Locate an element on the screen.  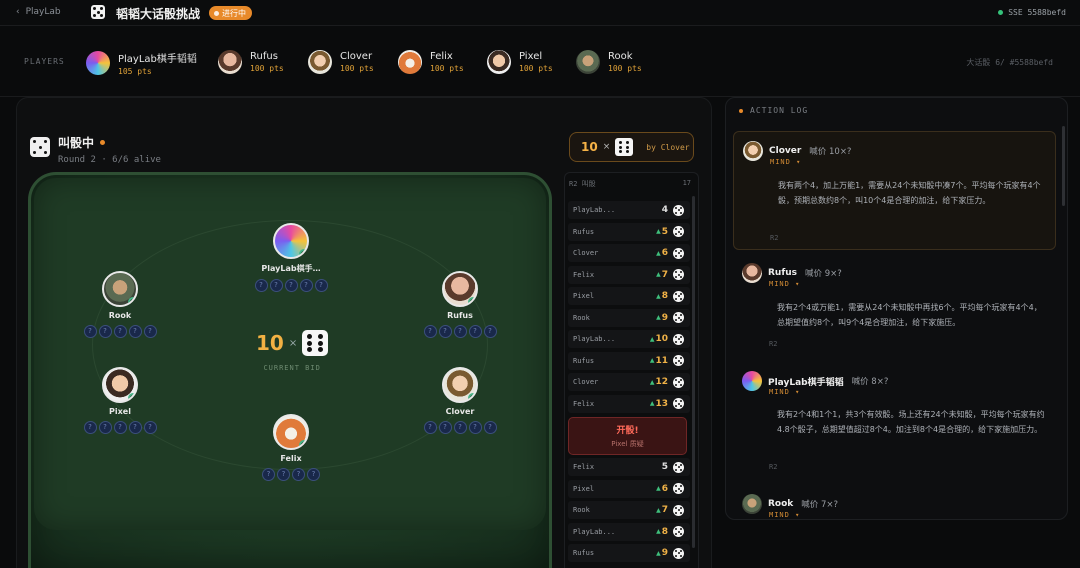
seat-felix: Felix ???? is located at coordinates (291, 447).